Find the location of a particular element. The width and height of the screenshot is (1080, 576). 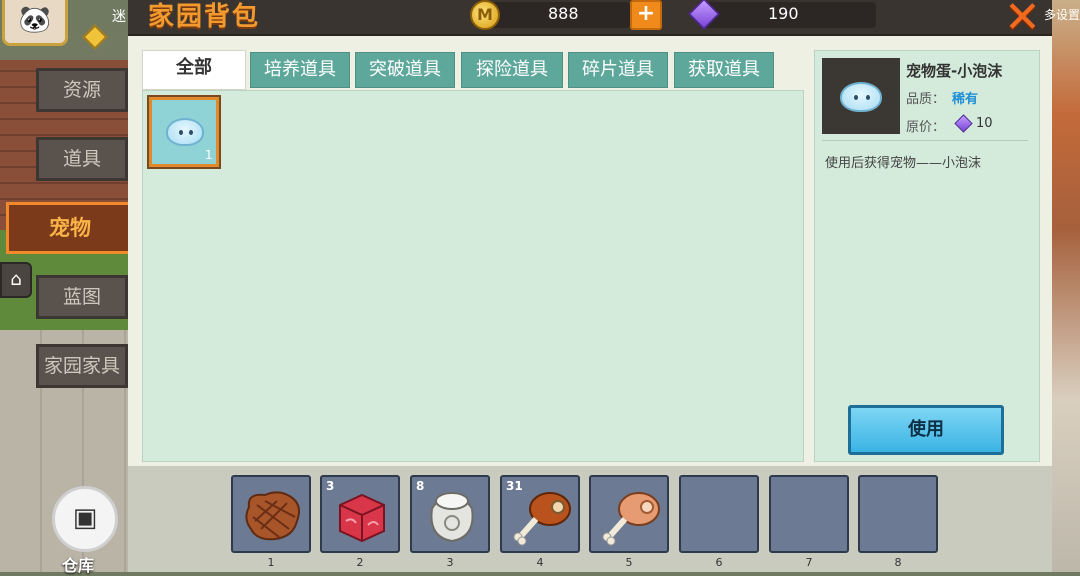

tab-fragments: 碎片道具 is located at coordinates (618, 70).